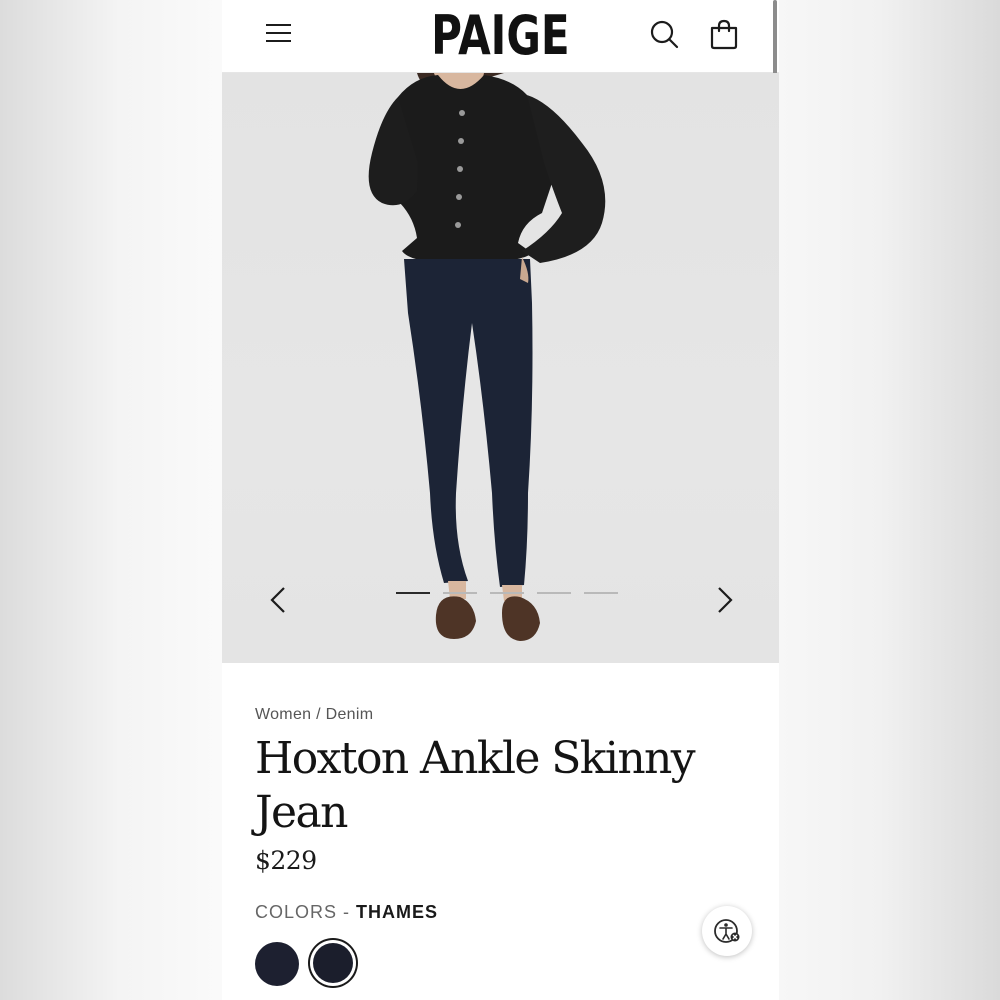  Describe the element at coordinates (500, 70) in the screenshot. I see `site-header: PAIGE` at that location.